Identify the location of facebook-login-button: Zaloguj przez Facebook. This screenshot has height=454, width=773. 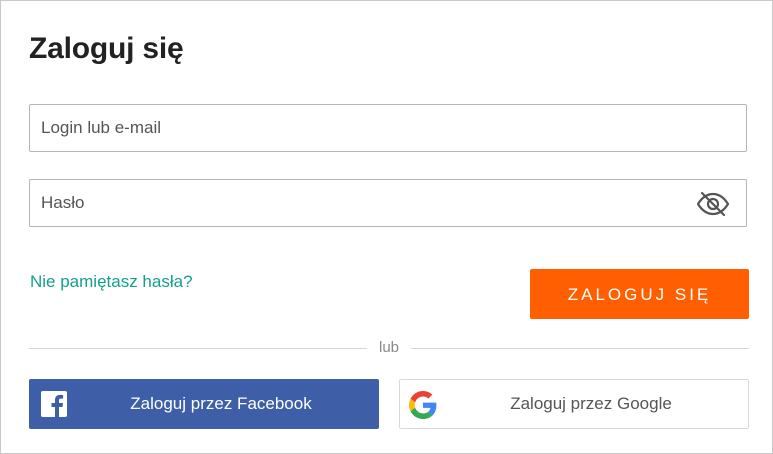
(204, 404).